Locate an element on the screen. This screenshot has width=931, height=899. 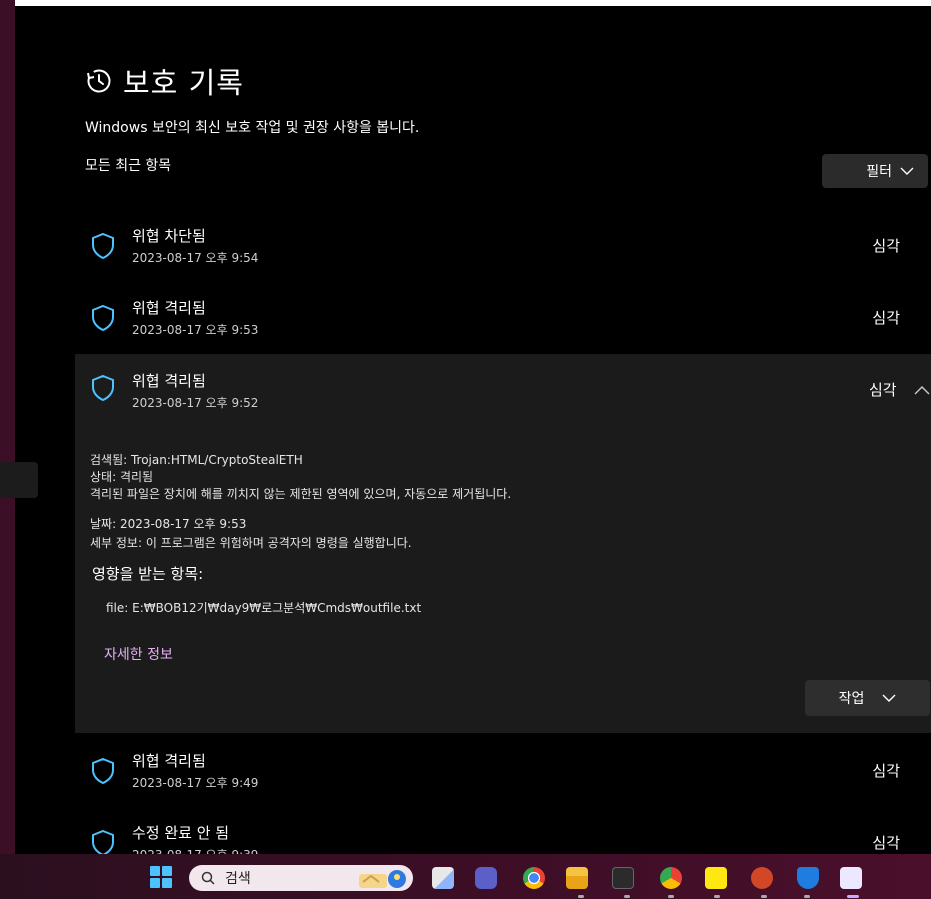
more-info-link: 자세한 정보 is located at coordinates (138, 654).